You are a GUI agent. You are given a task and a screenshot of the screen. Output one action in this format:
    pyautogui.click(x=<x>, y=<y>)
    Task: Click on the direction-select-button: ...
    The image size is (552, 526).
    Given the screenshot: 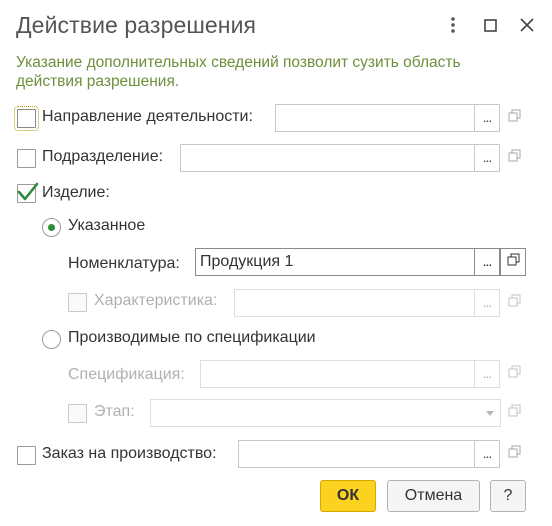 What is the action you would take?
    pyautogui.click(x=487, y=118)
    